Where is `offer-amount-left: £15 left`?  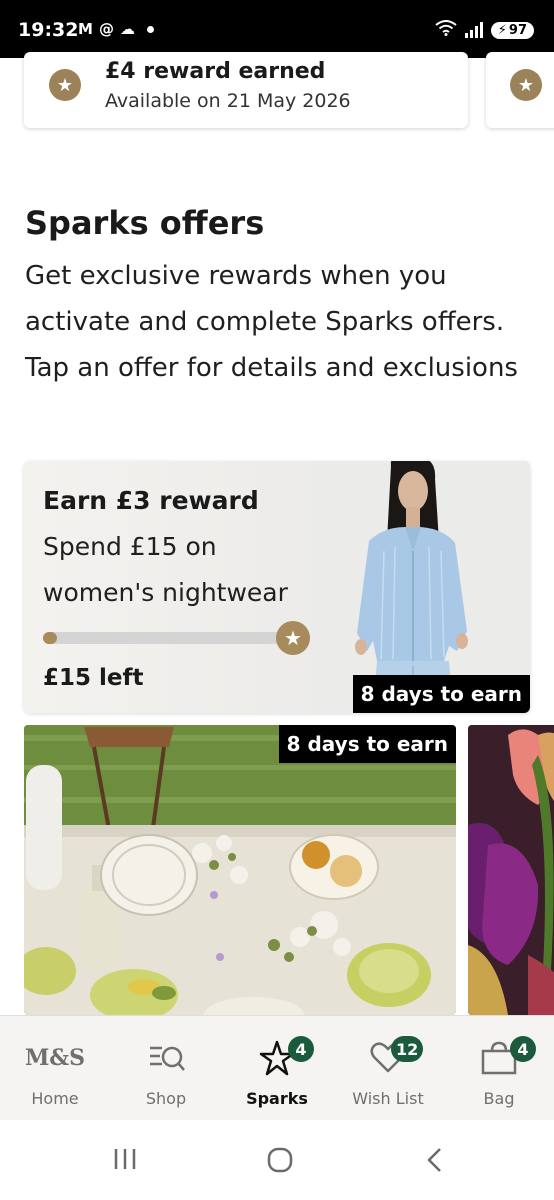 offer-amount-left: £15 left is located at coordinates (93, 678).